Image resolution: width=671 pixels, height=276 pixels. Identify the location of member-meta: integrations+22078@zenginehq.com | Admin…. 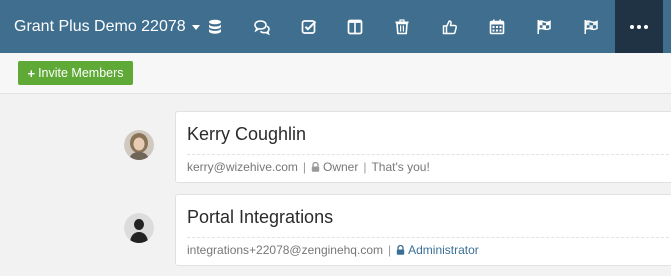
(333, 250).